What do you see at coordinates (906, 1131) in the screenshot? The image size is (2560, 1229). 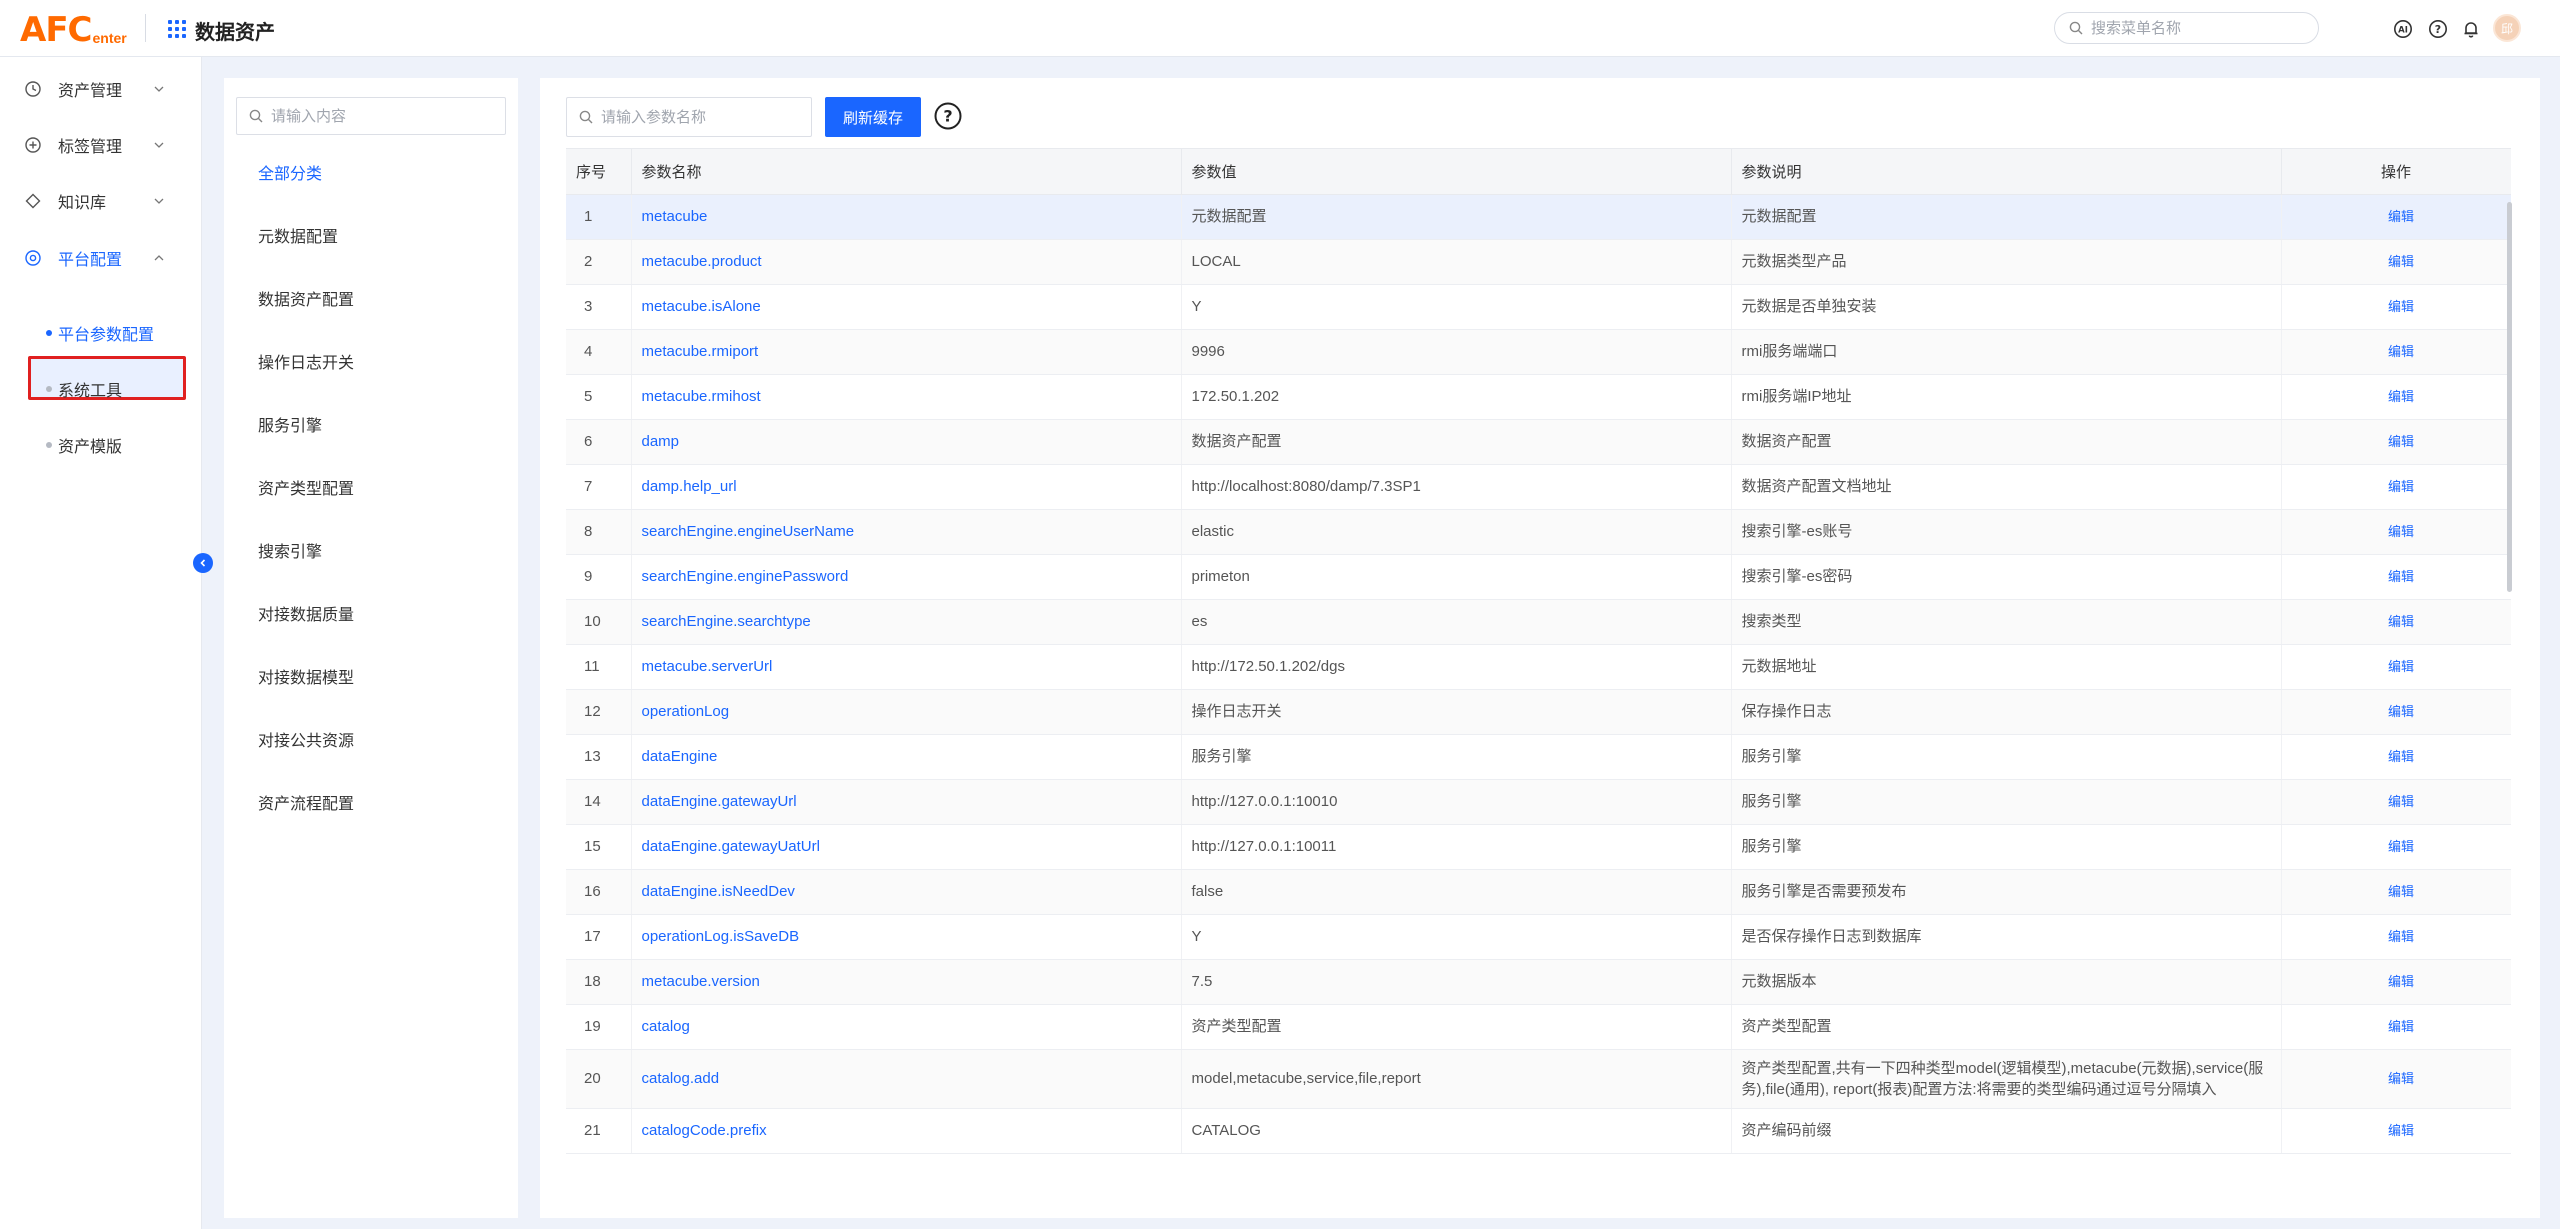 I see `row-param-name: catalogCode.prefix` at bounding box center [906, 1131].